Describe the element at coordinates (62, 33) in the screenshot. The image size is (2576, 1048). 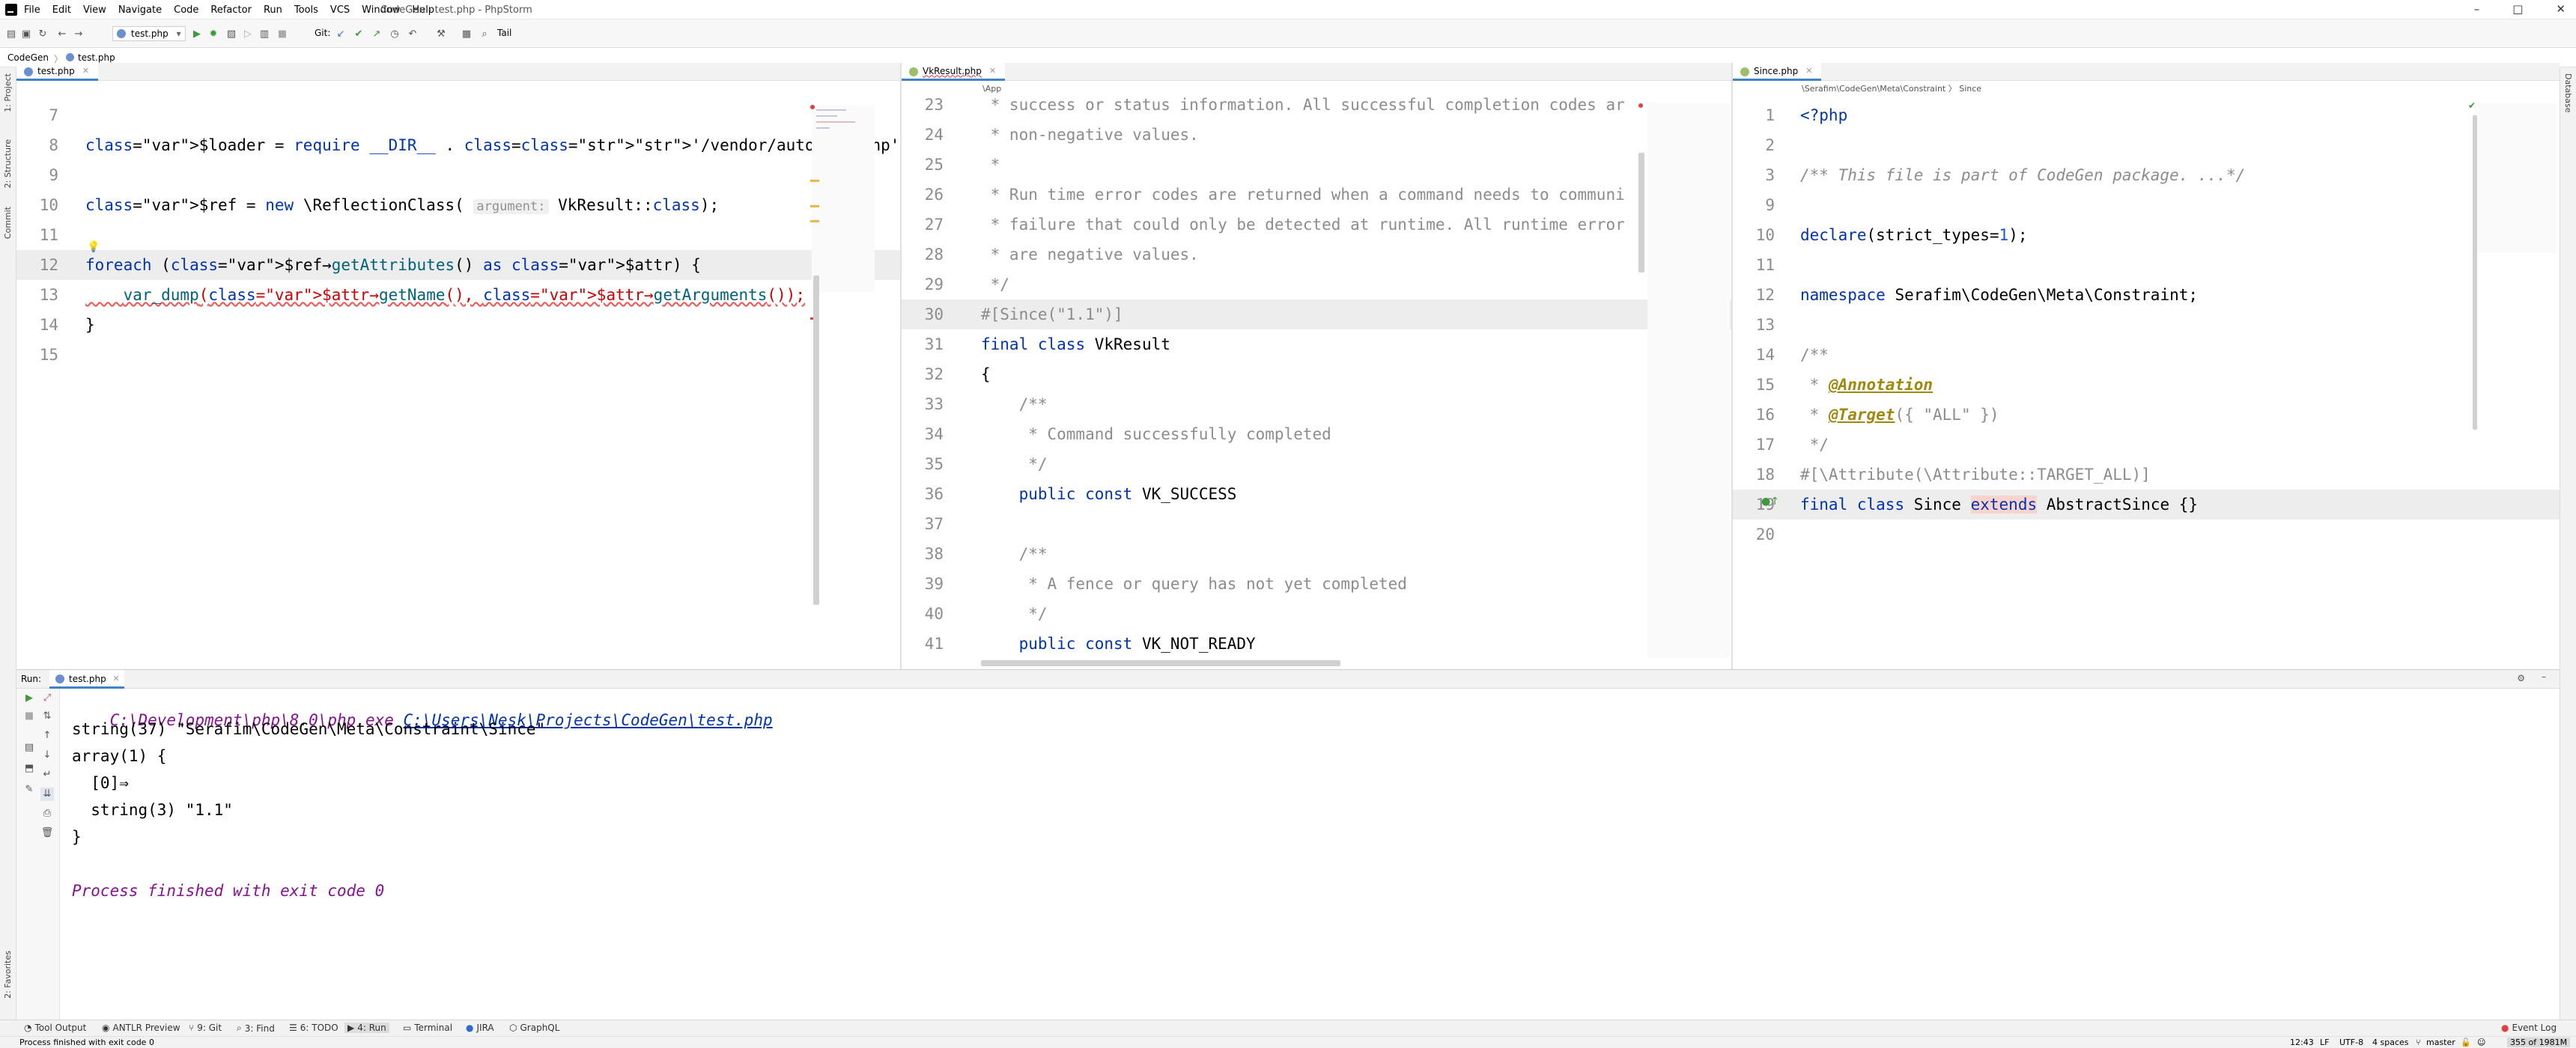
I see `back-icon: ←` at that location.